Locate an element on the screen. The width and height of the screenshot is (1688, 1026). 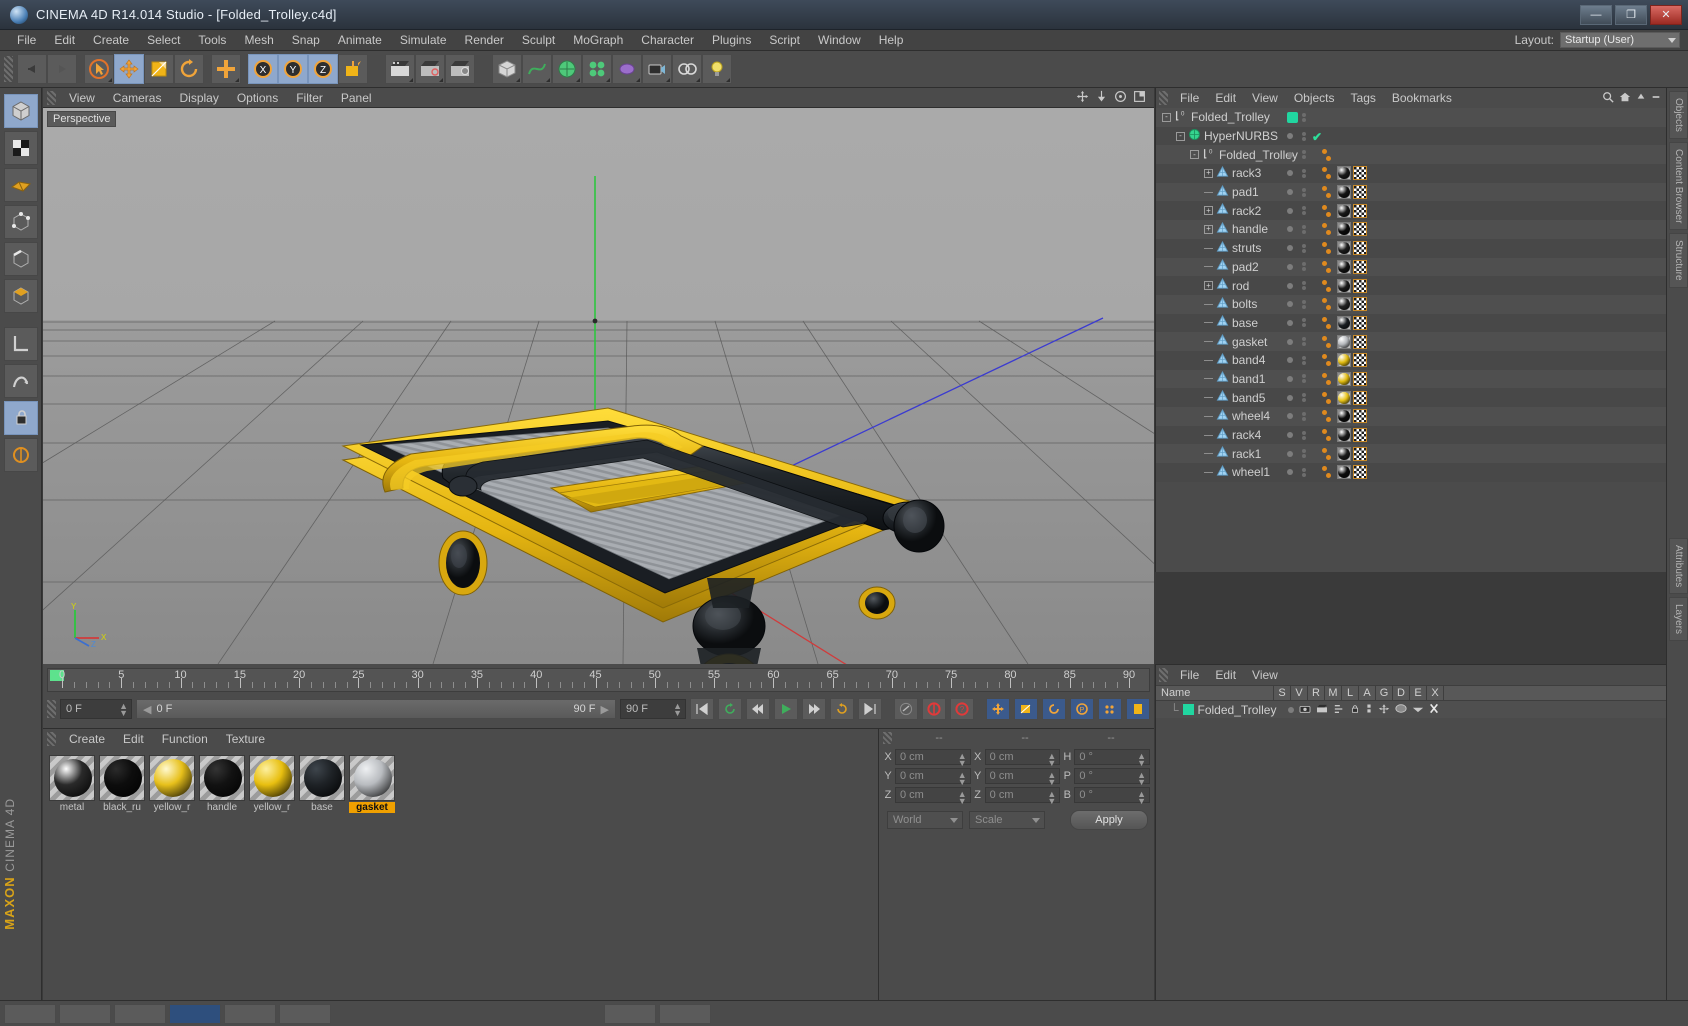
tab-layers: Layers is located at coordinates (1678, 619).